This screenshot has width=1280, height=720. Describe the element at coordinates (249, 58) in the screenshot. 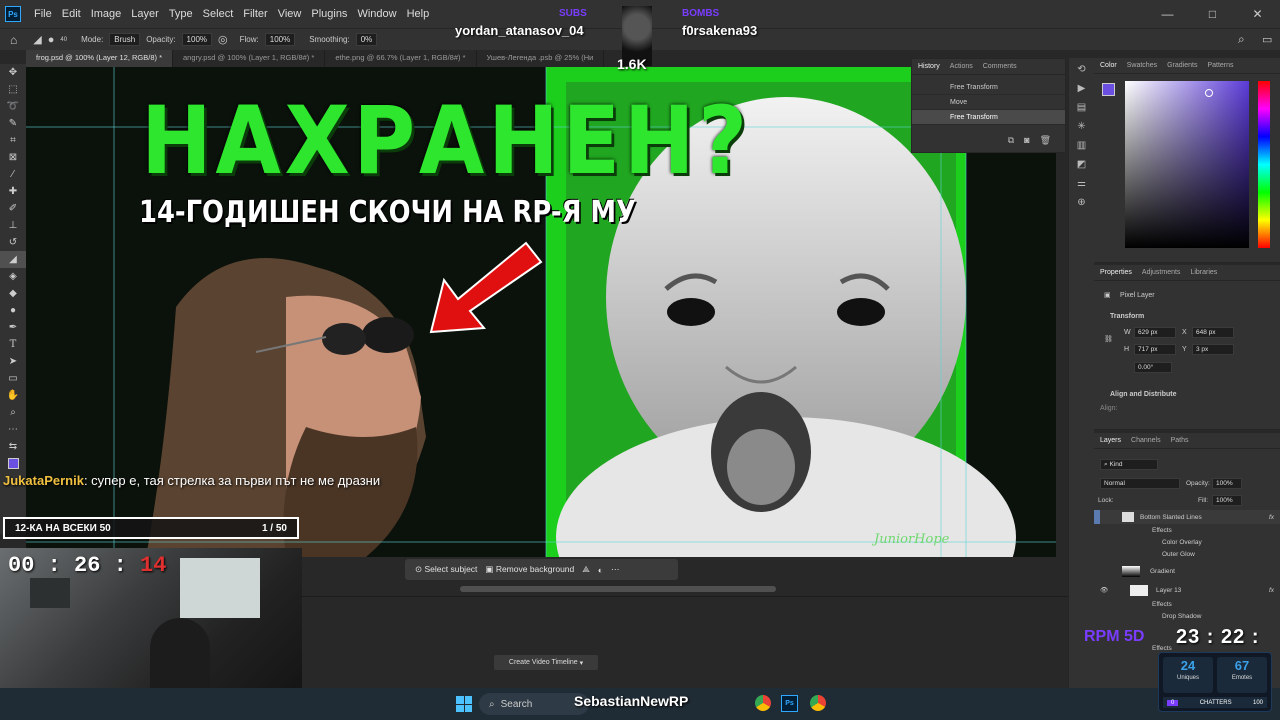

I see `tab-angry: angry.psd @ 100% (Layer 1, RGB/8#) *` at that location.